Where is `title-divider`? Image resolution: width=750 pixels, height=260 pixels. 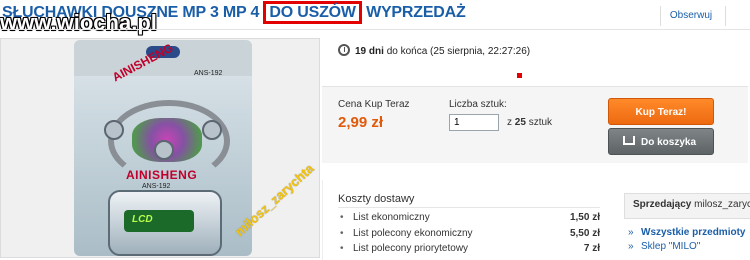
title-divider is located at coordinates (375, 29).